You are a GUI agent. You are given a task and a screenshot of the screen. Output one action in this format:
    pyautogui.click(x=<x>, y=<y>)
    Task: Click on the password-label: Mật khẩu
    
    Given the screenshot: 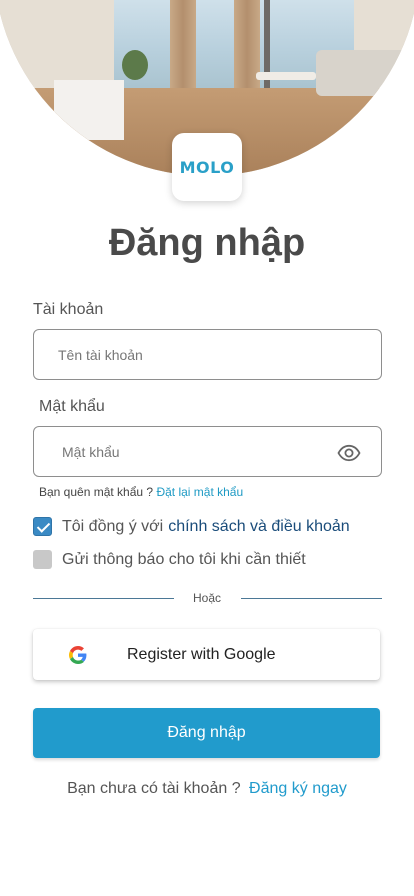 What is the action you would take?
    pyautogui.click(x=72, y=406)
    